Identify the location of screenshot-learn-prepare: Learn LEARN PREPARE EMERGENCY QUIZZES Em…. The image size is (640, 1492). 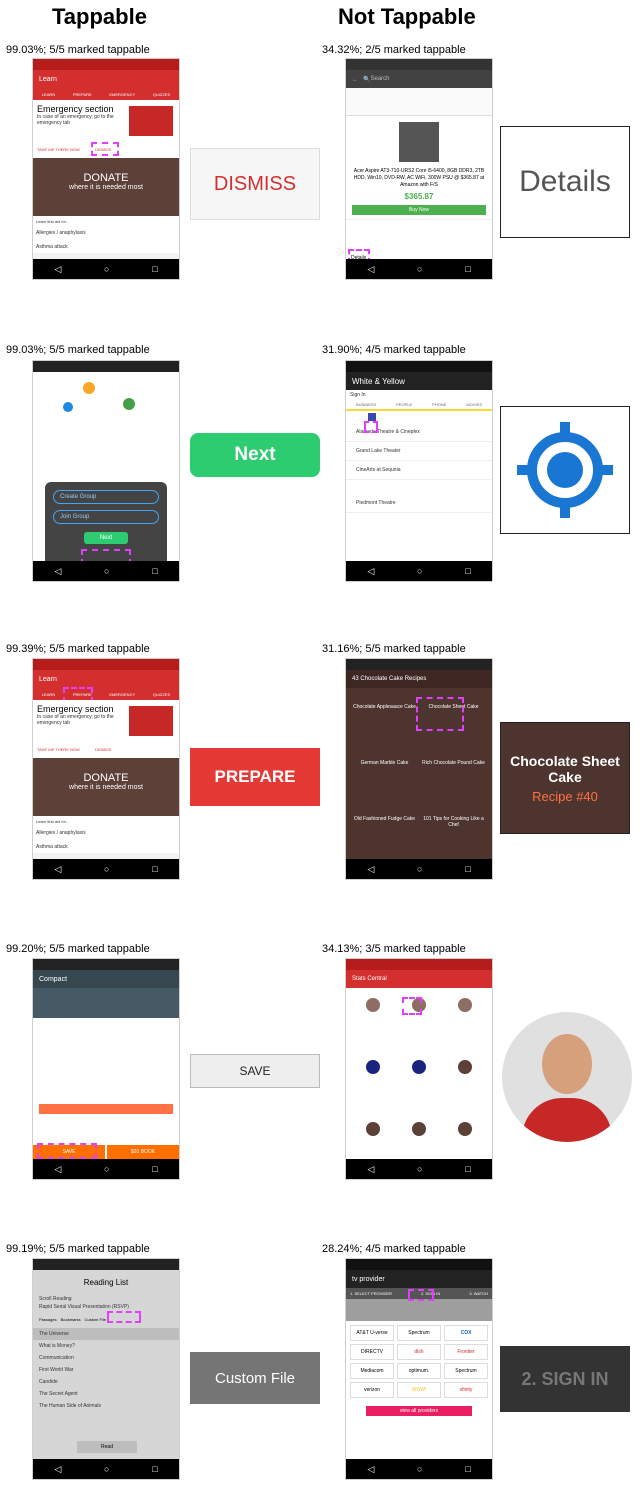
(106, 769).